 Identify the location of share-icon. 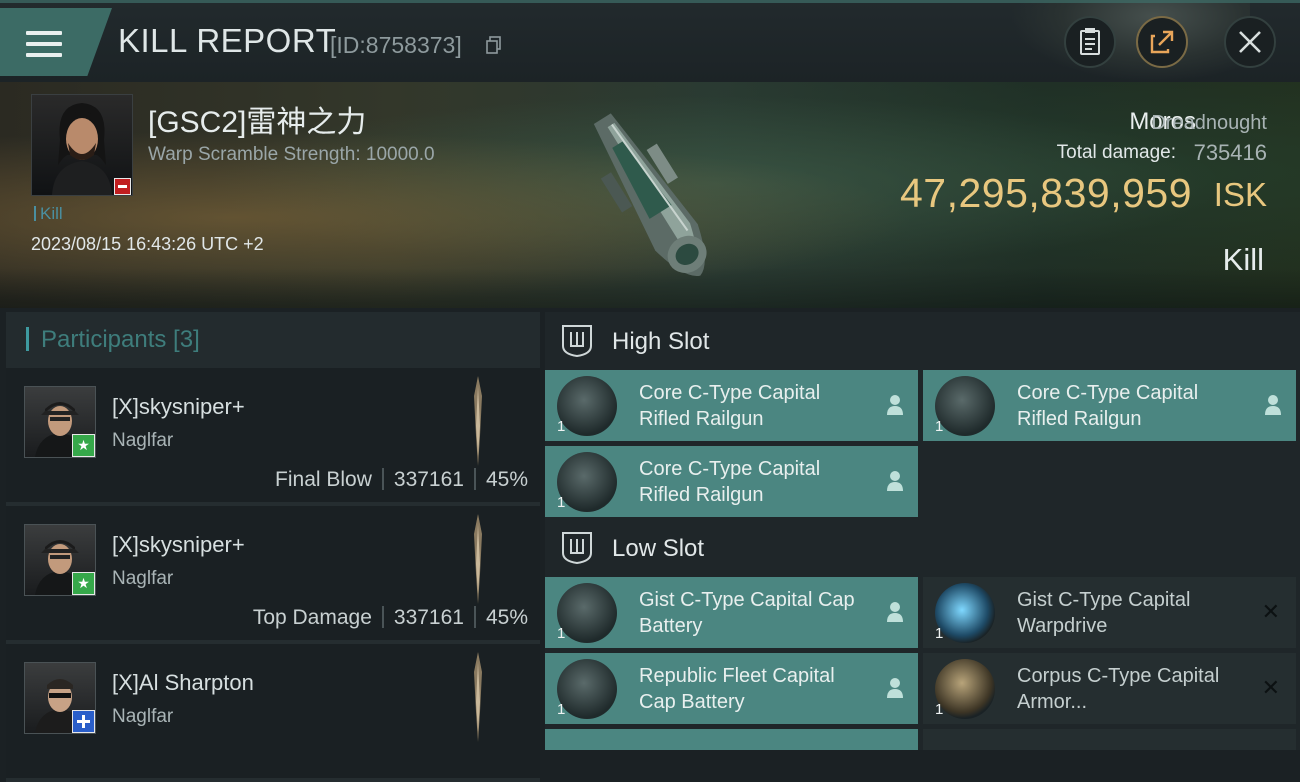
(1162, 42).